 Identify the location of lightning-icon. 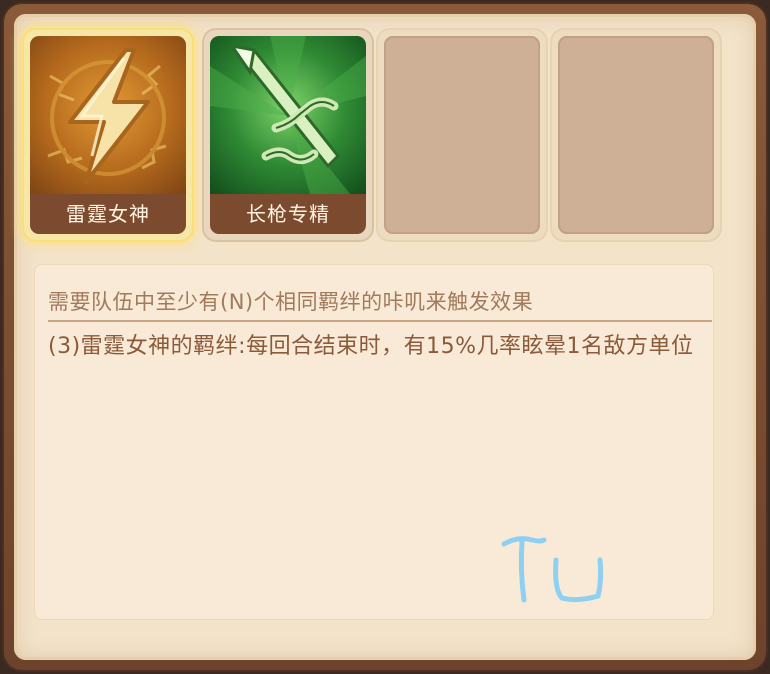
(108, 115).